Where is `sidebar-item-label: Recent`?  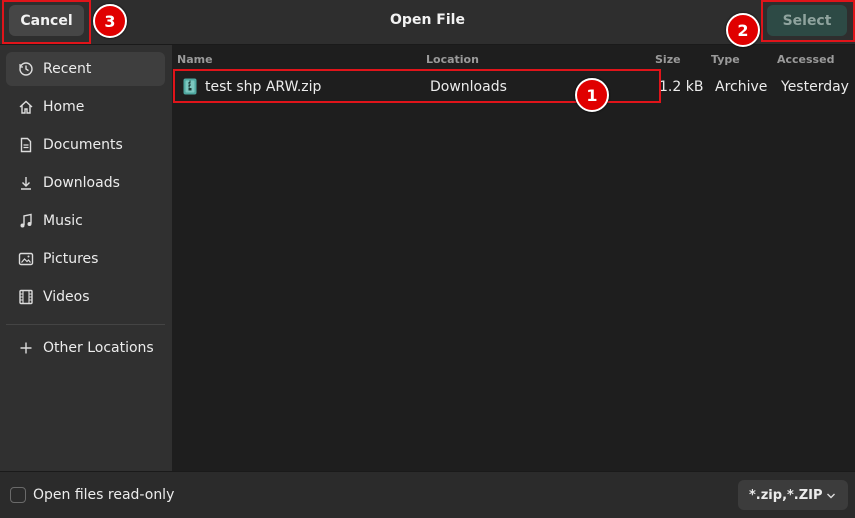 sidebar-item-label: Recent is located at coordinates (67, 69).